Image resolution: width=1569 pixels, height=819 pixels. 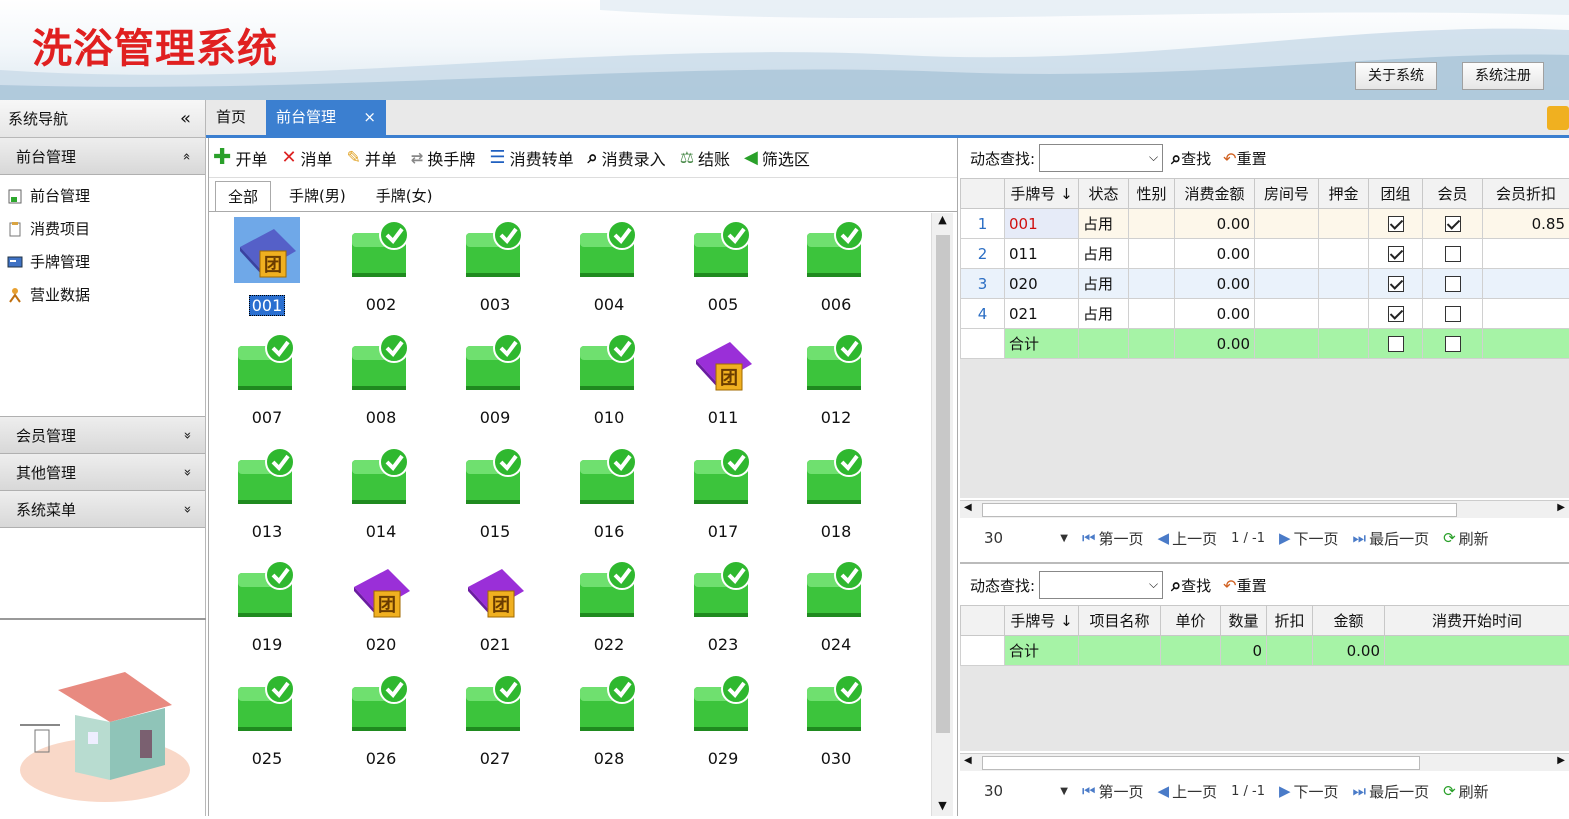 I want to click on card-tile-023: 023, so click(x=723, y=607).